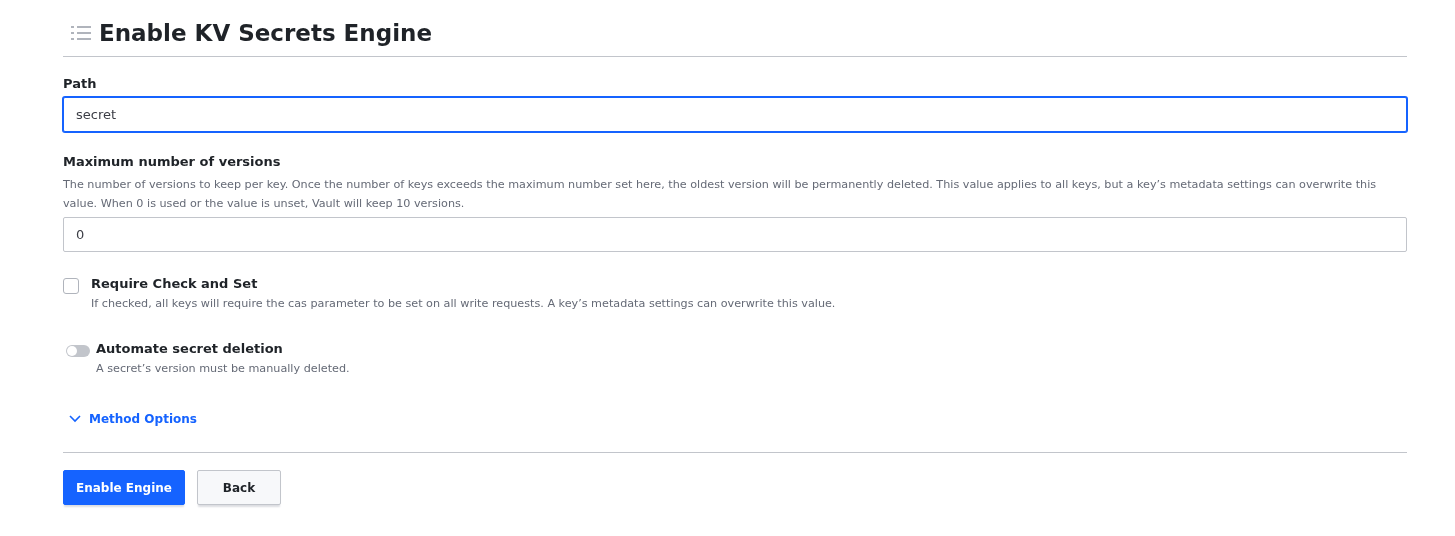  What do you see at coordinates (78, 351) in the screenshot?
I see `toggle-switch` at bounding box center [78, 351].